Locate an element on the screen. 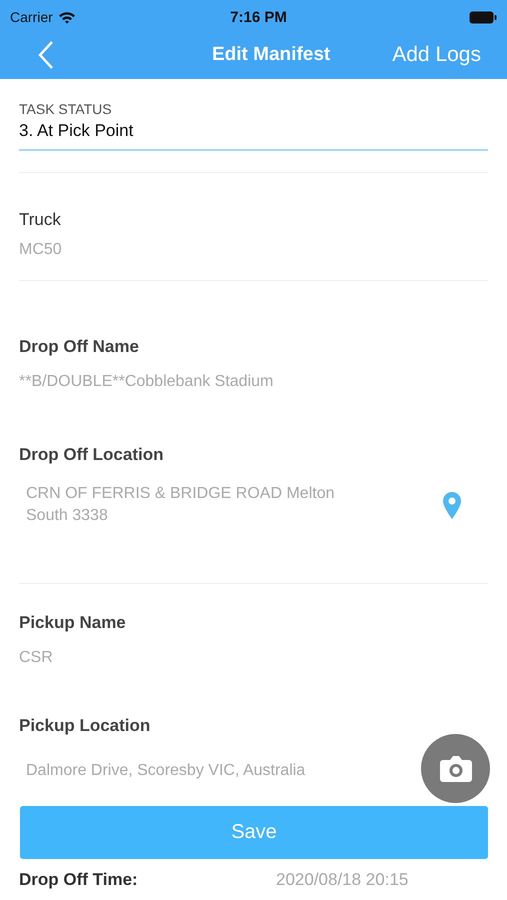  field-value: CSR is located at coordinates (36, 658).